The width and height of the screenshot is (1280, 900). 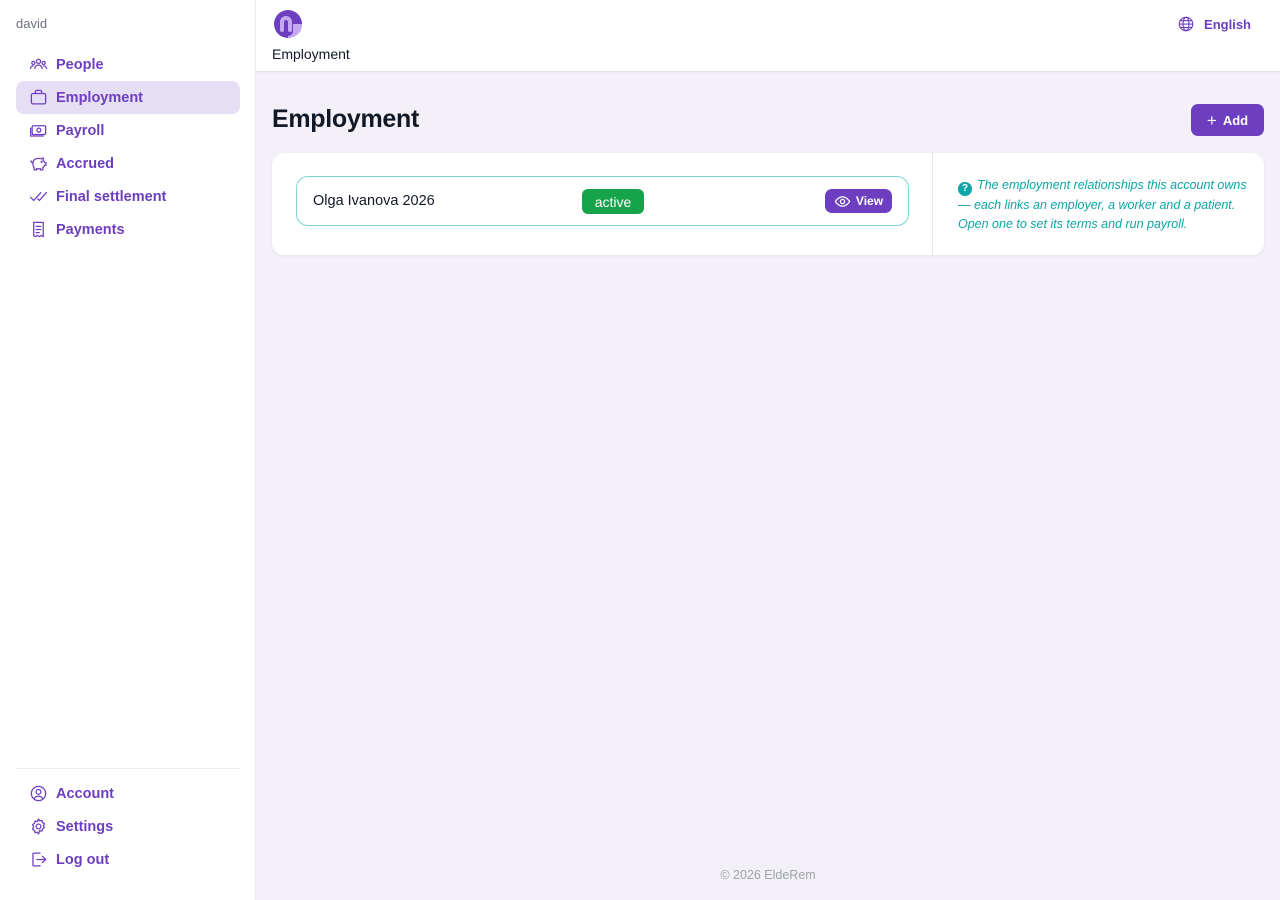 I want to click on app-logo, so click(x=288, y=24).